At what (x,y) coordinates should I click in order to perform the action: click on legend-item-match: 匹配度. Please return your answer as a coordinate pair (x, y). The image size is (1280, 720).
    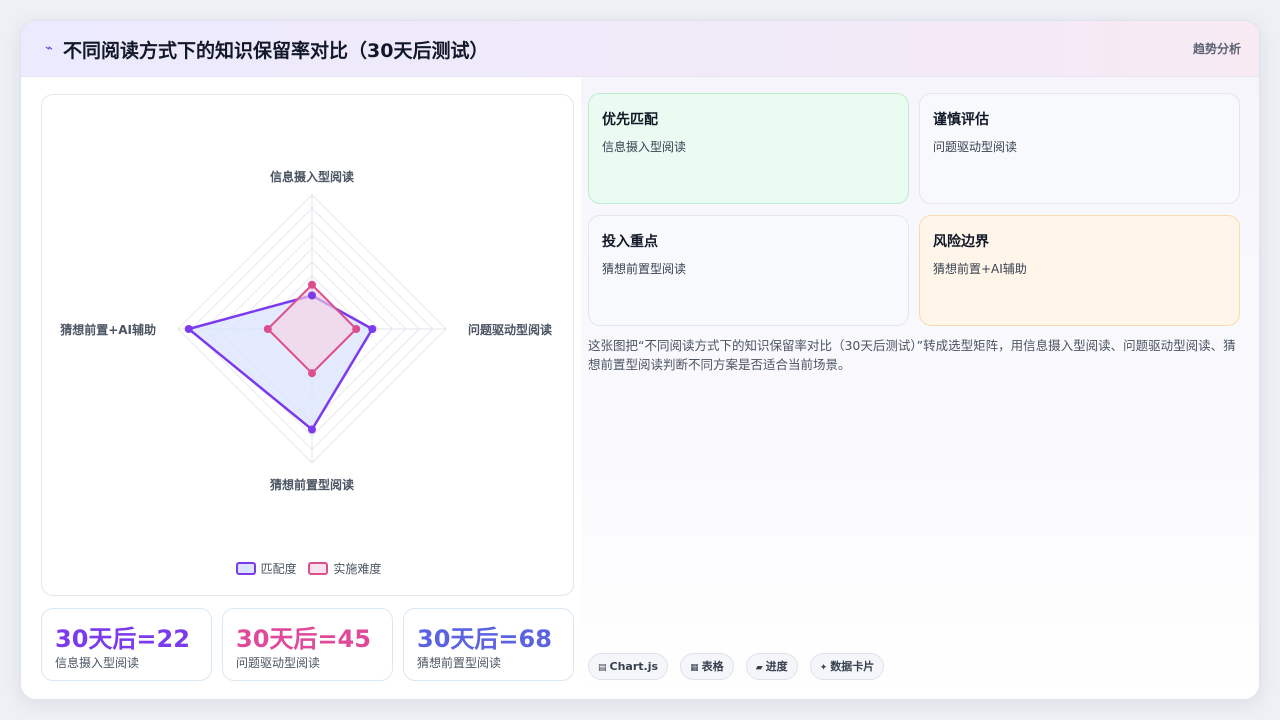
    Looking at the image, I should click on (266, 568).